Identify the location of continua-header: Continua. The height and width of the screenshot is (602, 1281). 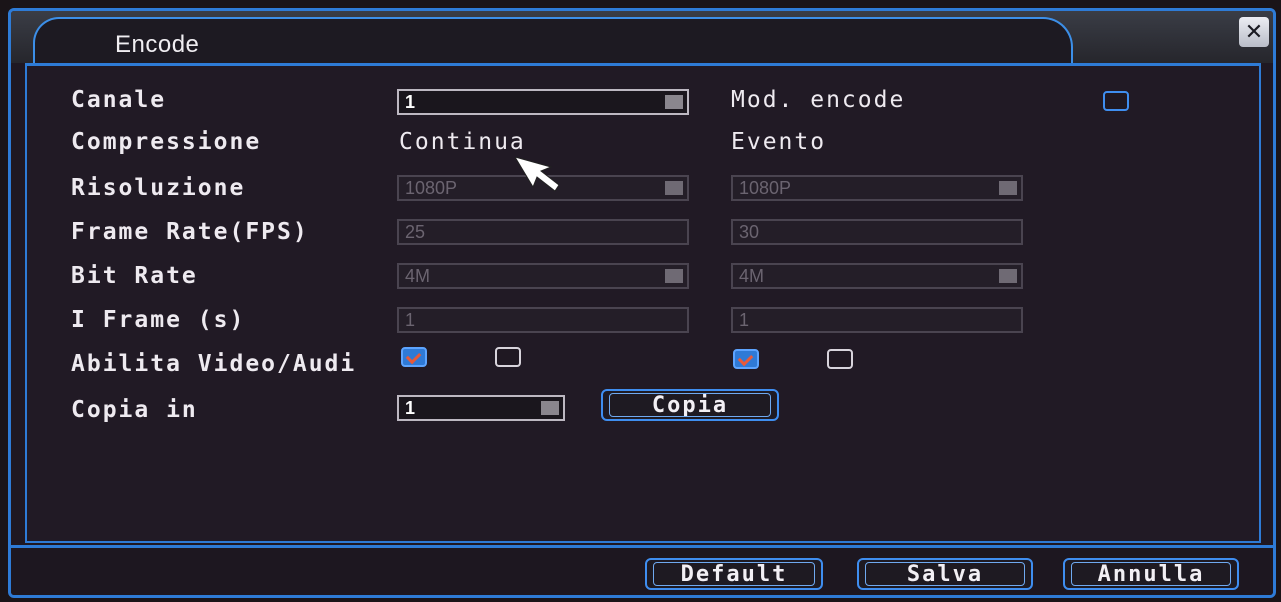
(462, 142).